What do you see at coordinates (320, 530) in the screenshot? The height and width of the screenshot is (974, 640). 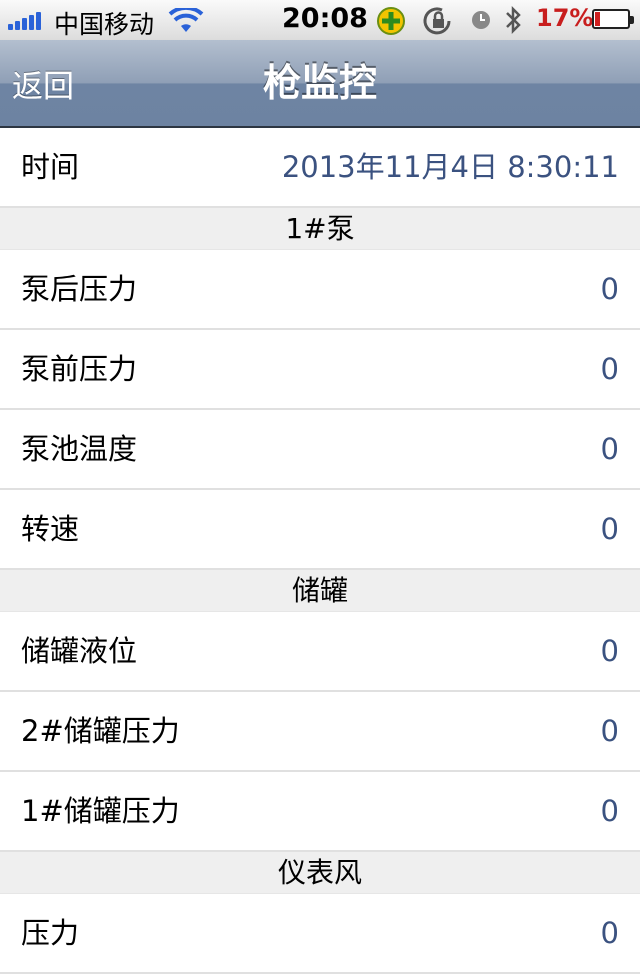 I see `list-item: 转速 0` at bounding box center [320, 530].